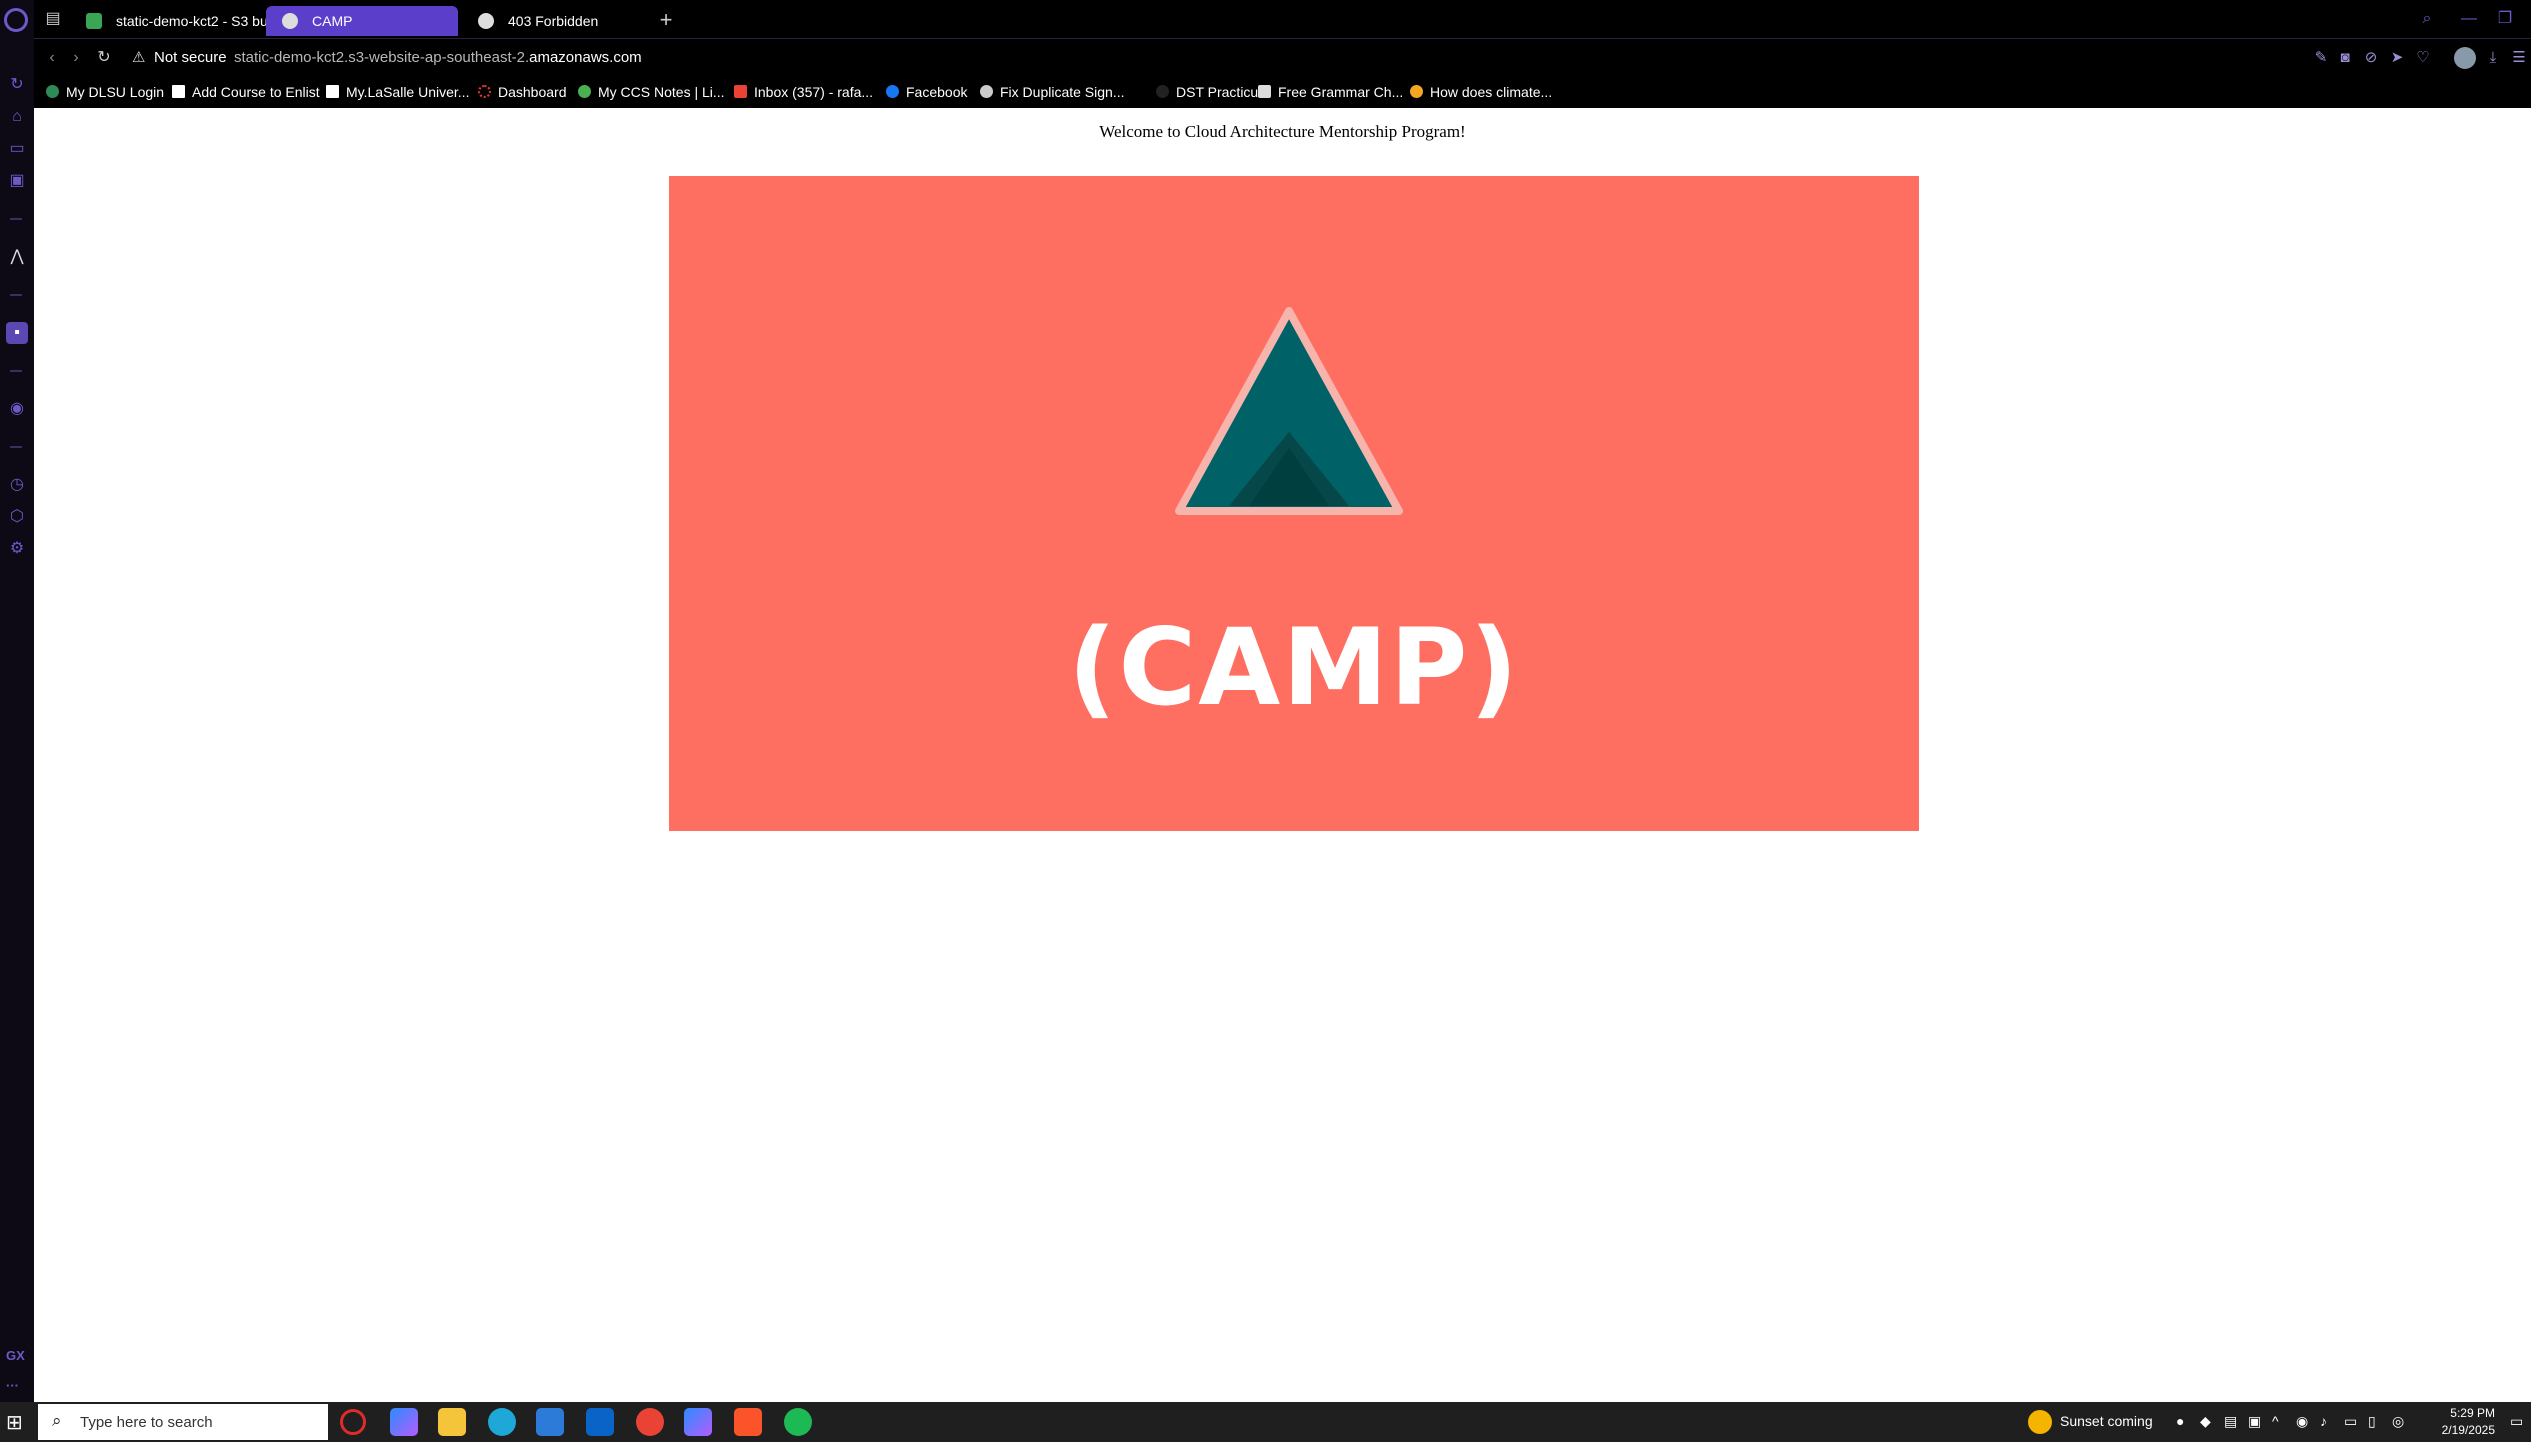  I want to click on tab-403-forbidden: 403 Forbidden, so click(552, 21).